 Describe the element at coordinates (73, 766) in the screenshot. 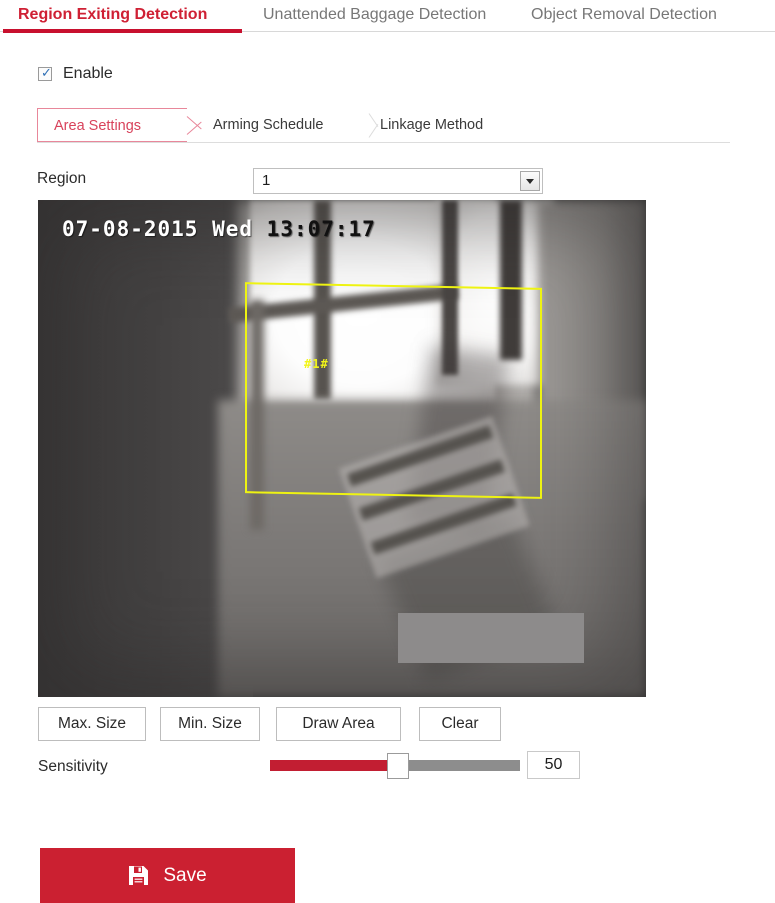

I see `sensitivity-label: Sensitivity` at that location.